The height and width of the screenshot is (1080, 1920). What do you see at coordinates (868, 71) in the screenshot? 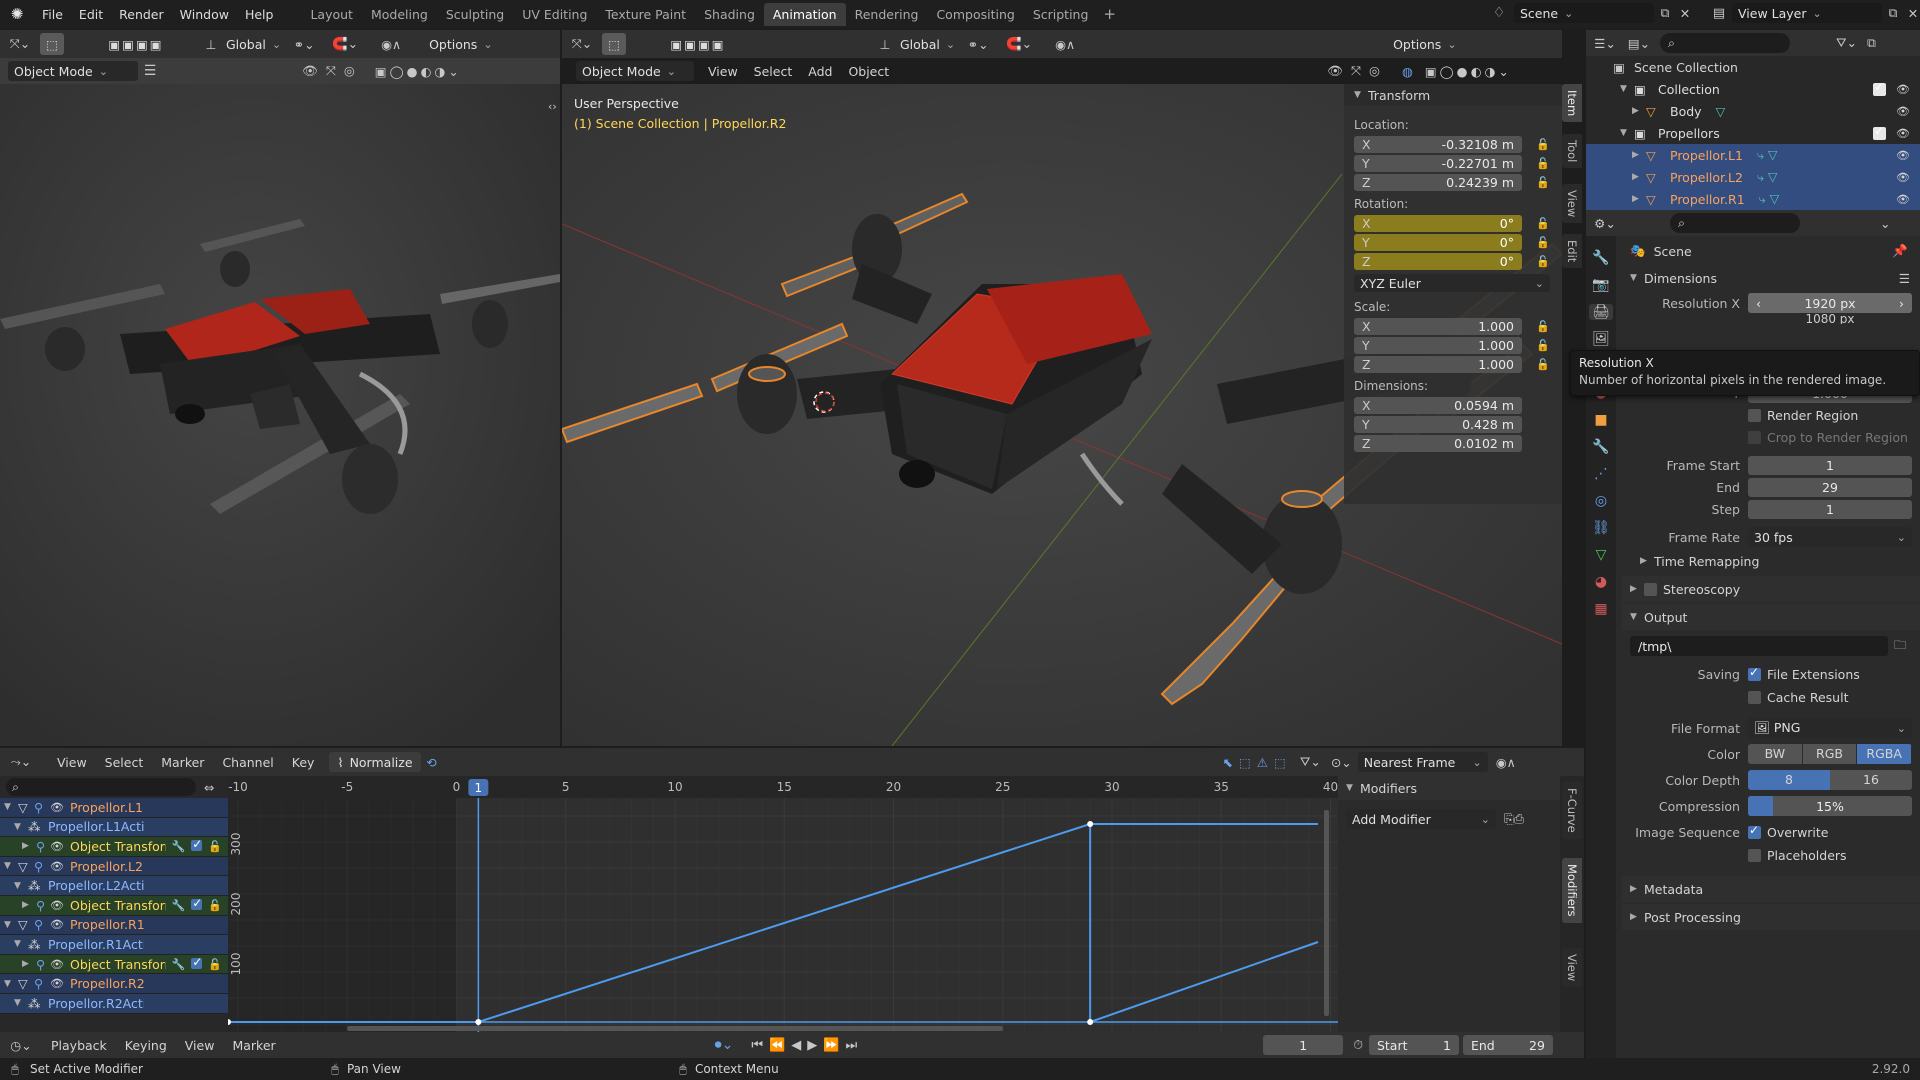
I see `viewport-menu-object: Object` at bounding box center [868, 71].